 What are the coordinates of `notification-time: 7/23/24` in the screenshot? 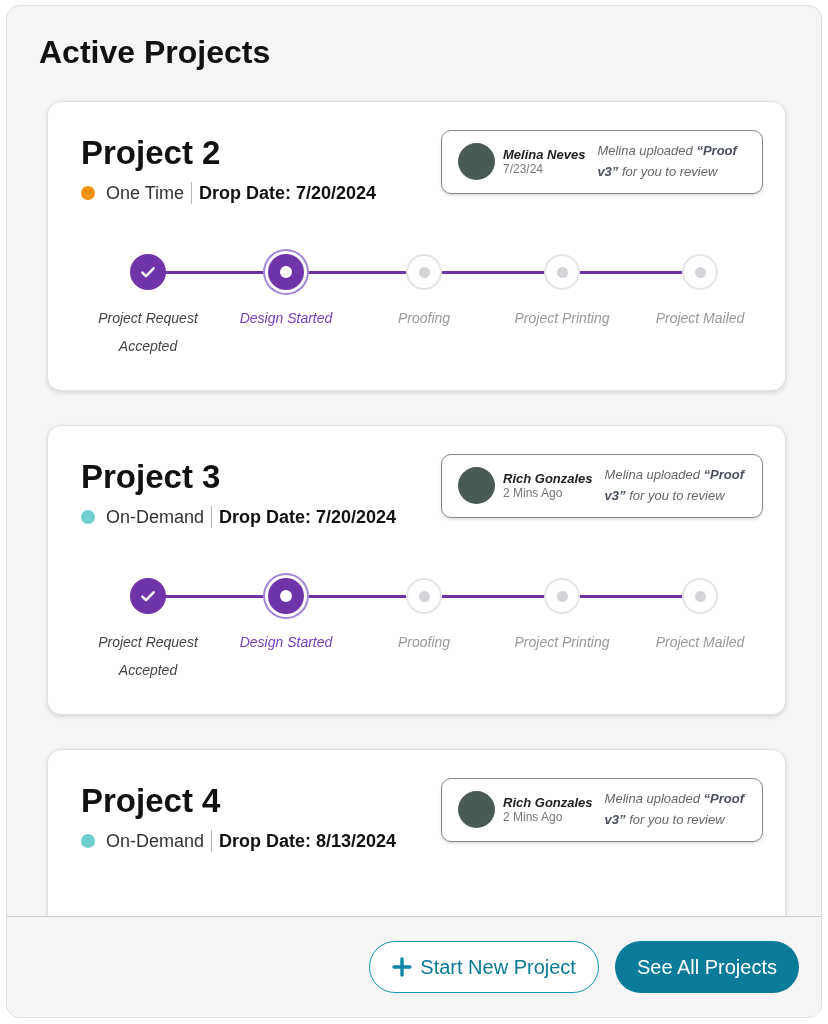 It's located at (524, 169).